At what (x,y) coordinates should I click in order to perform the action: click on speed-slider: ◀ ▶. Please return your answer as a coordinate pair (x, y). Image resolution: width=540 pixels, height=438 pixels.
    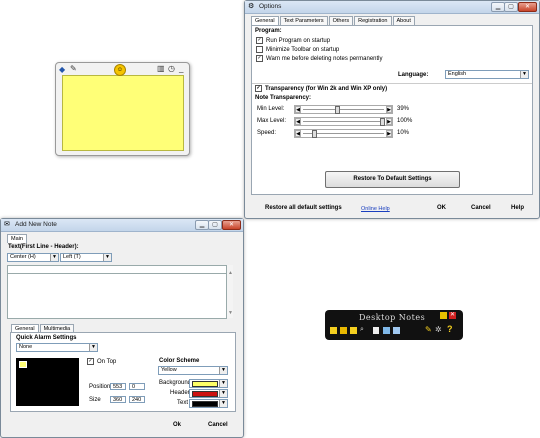
    Looking at the image, I should click on (343, 133).